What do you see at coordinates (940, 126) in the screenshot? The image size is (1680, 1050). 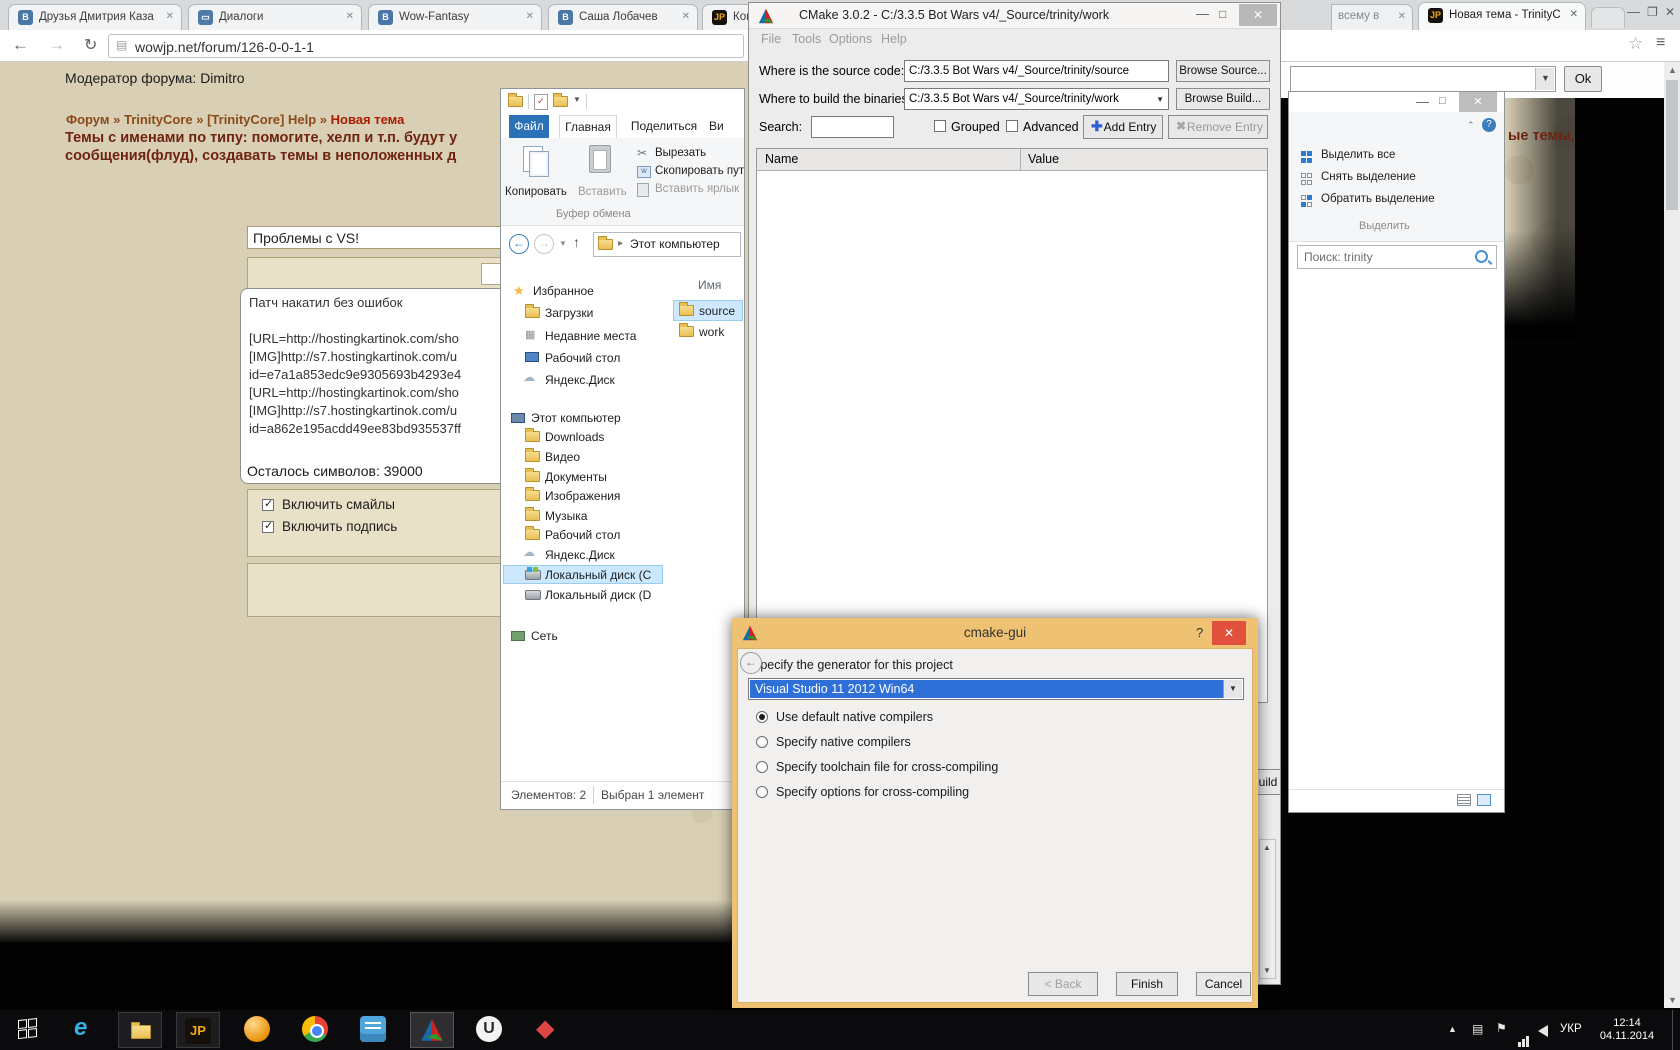 I see `grouped-checkbox` at bounding box center [940, 126].